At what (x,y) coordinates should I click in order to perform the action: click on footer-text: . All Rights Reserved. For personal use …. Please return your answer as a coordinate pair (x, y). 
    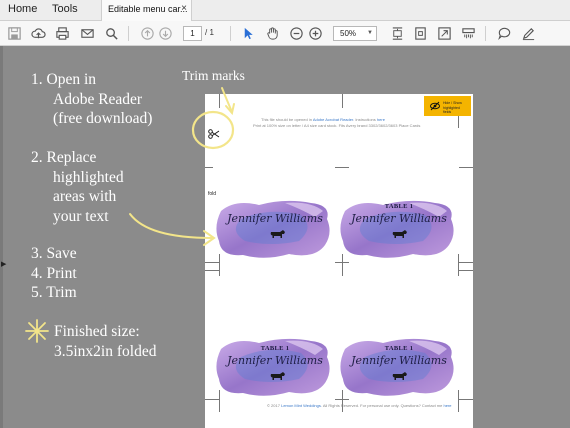
    Looking at the image, I should click on (381, 405).